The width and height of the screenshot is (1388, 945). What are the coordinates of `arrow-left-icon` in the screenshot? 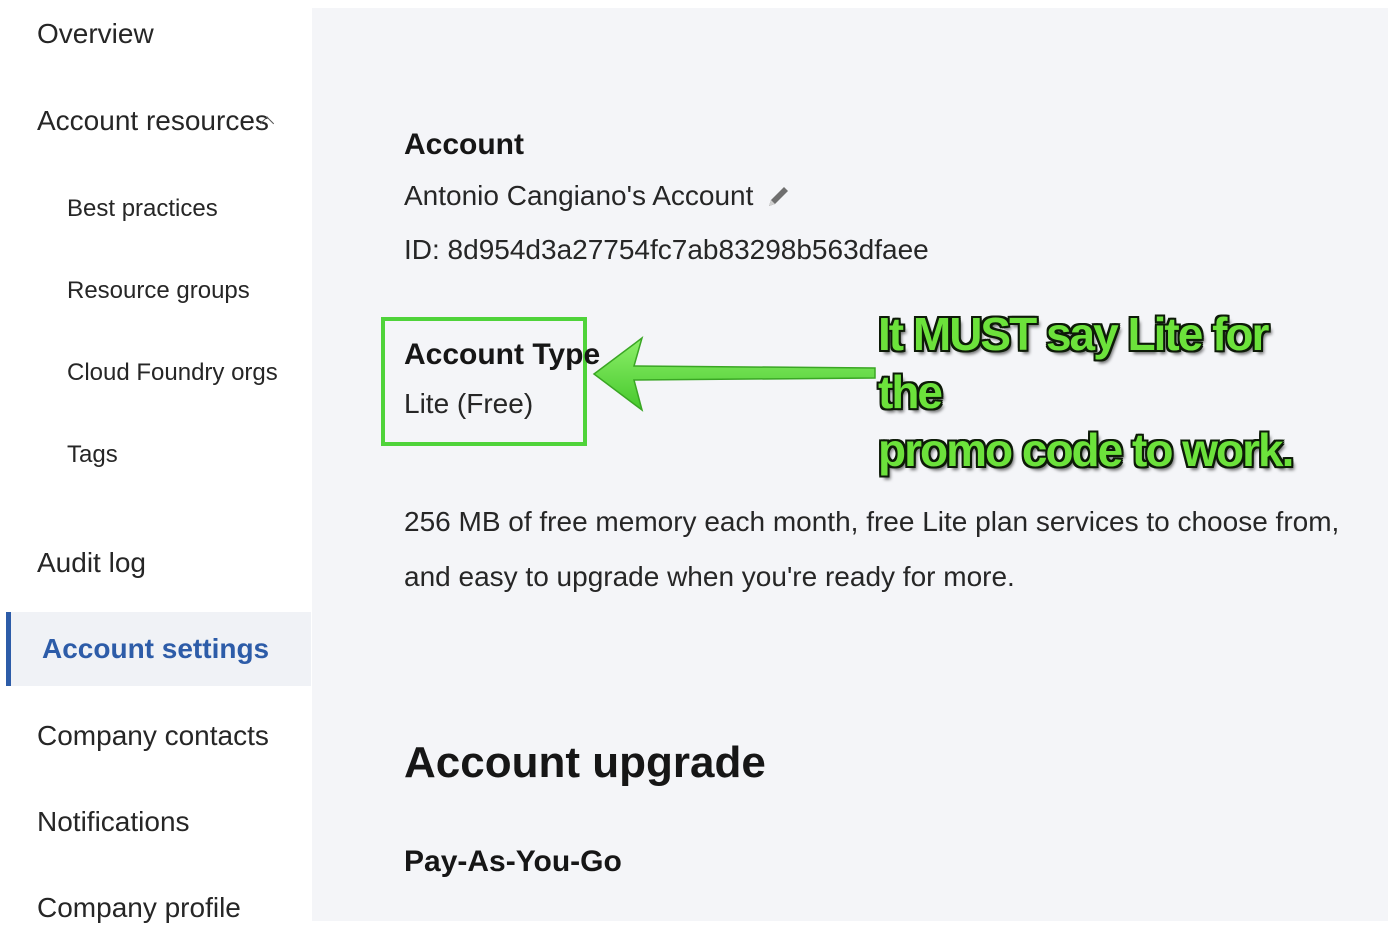 It's located at (734, 374).